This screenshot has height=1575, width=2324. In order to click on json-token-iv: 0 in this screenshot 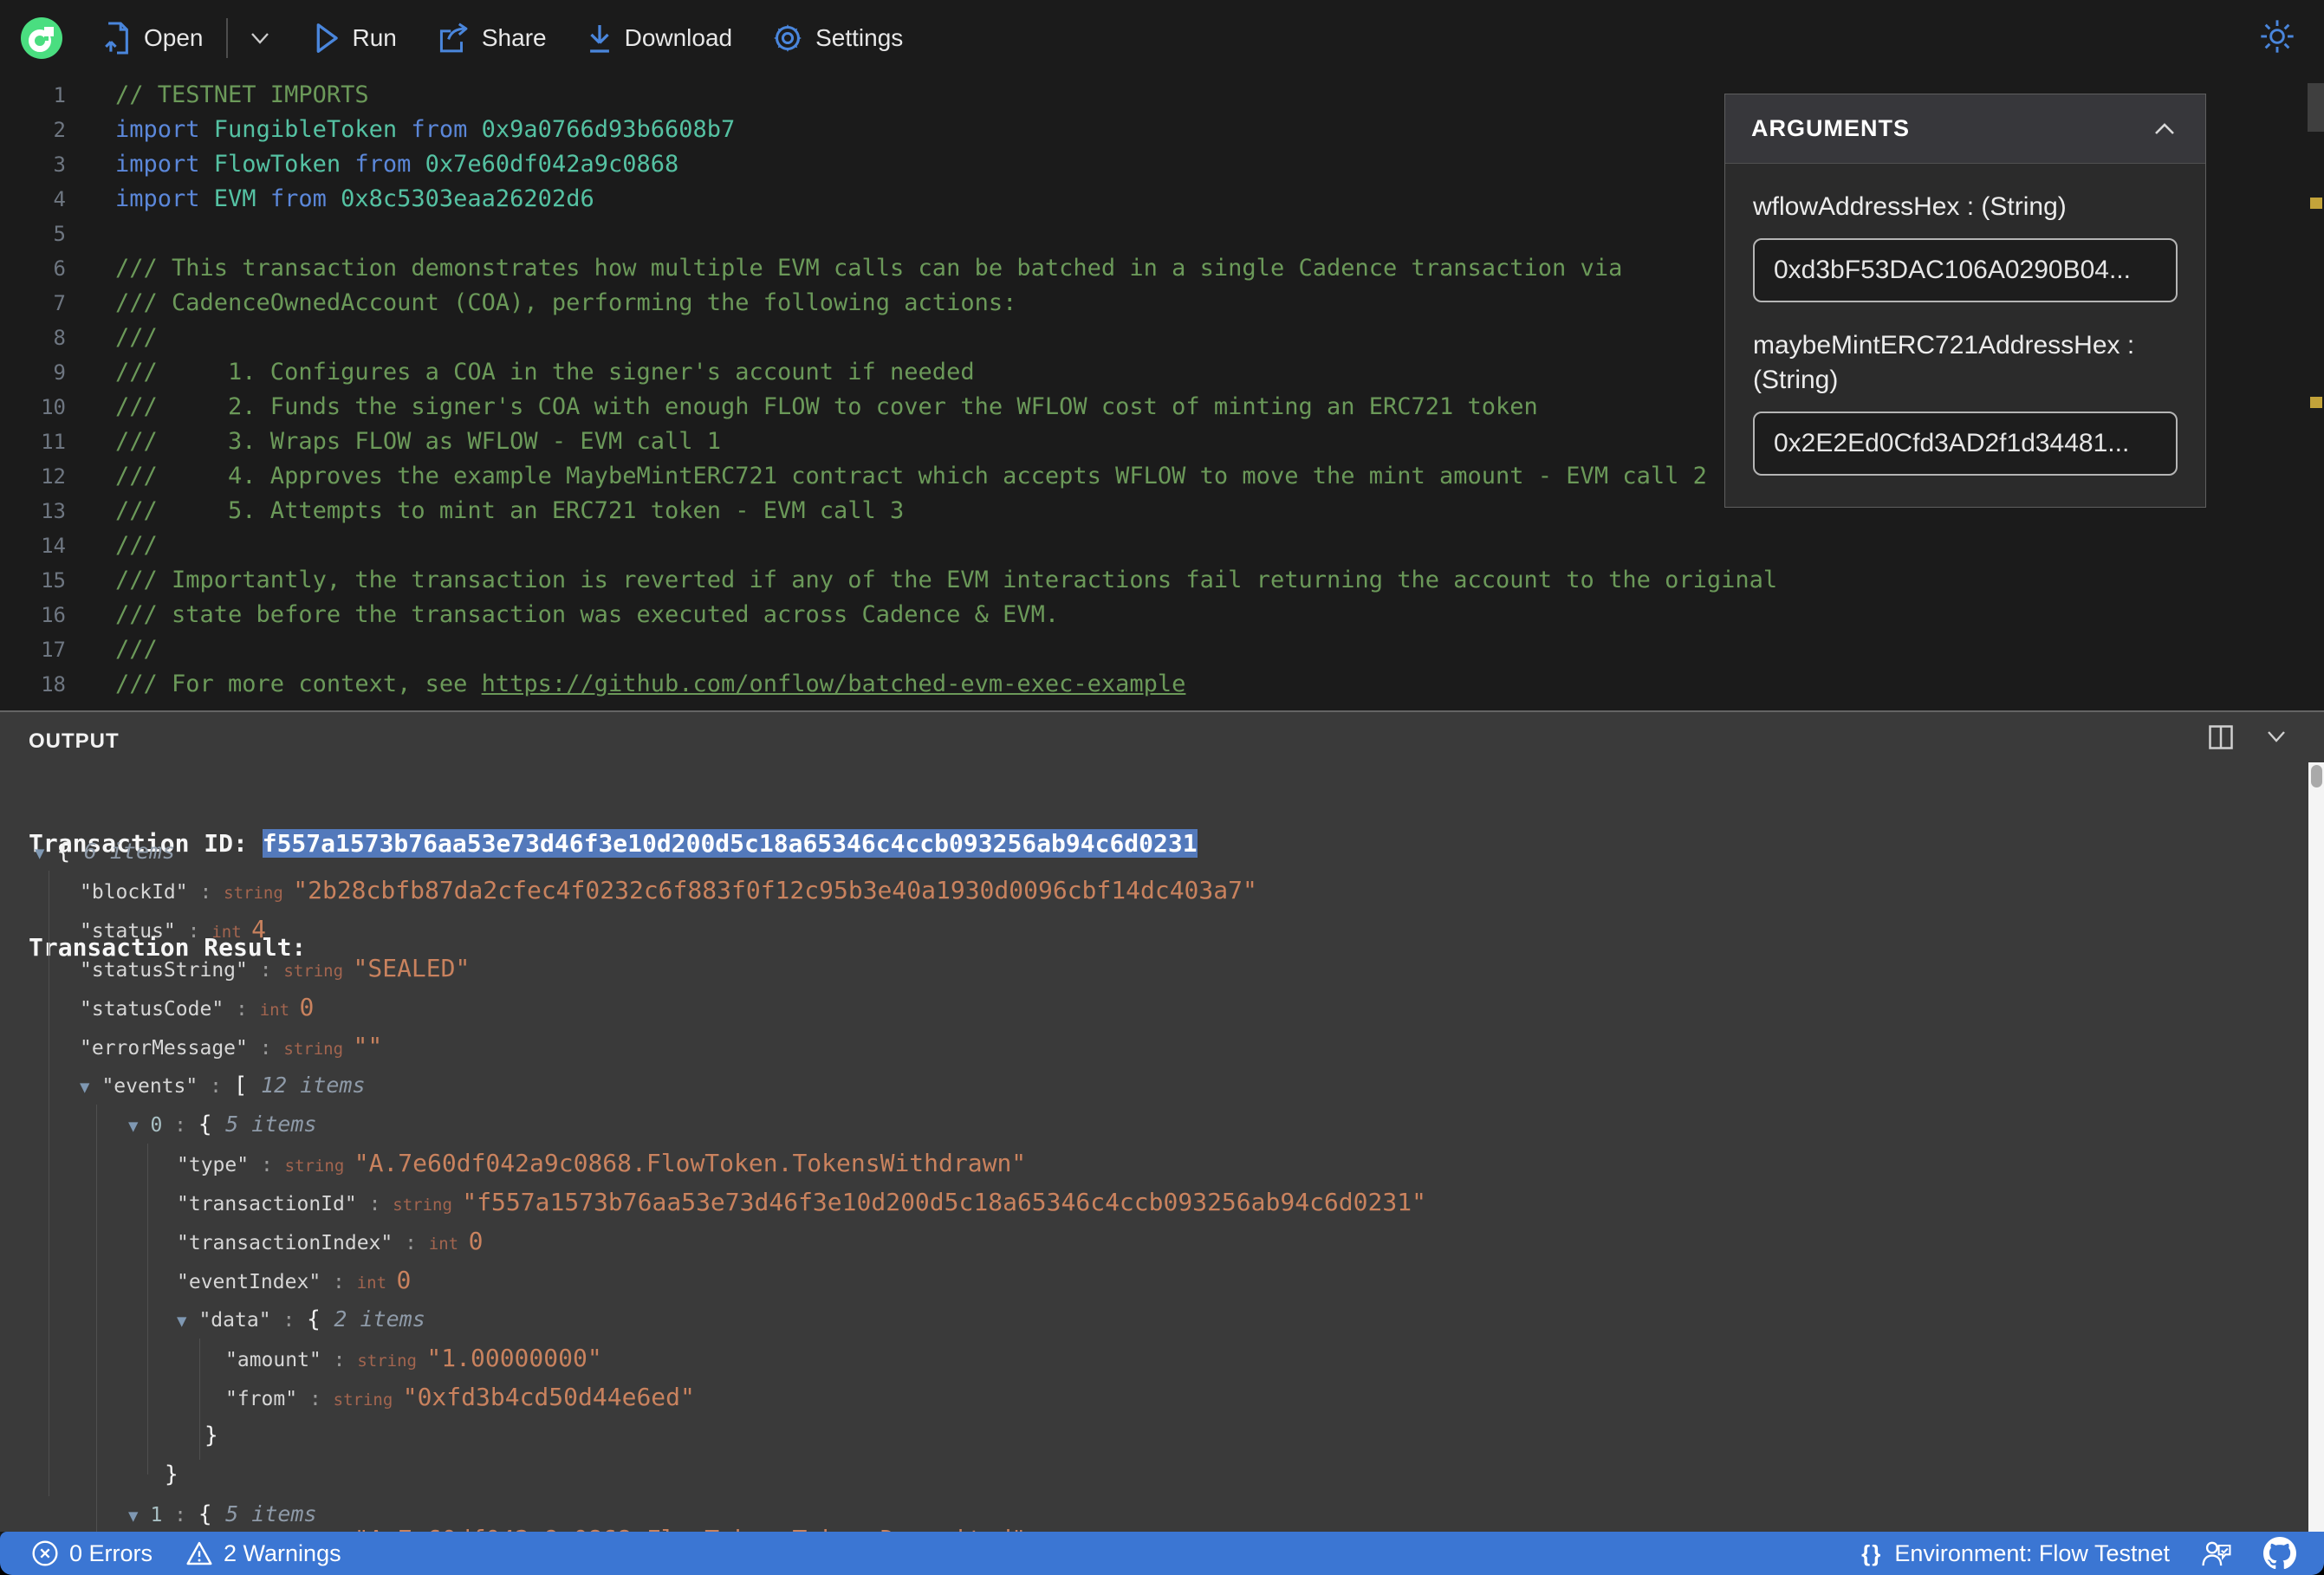, I will do `click(404, 1280)`.